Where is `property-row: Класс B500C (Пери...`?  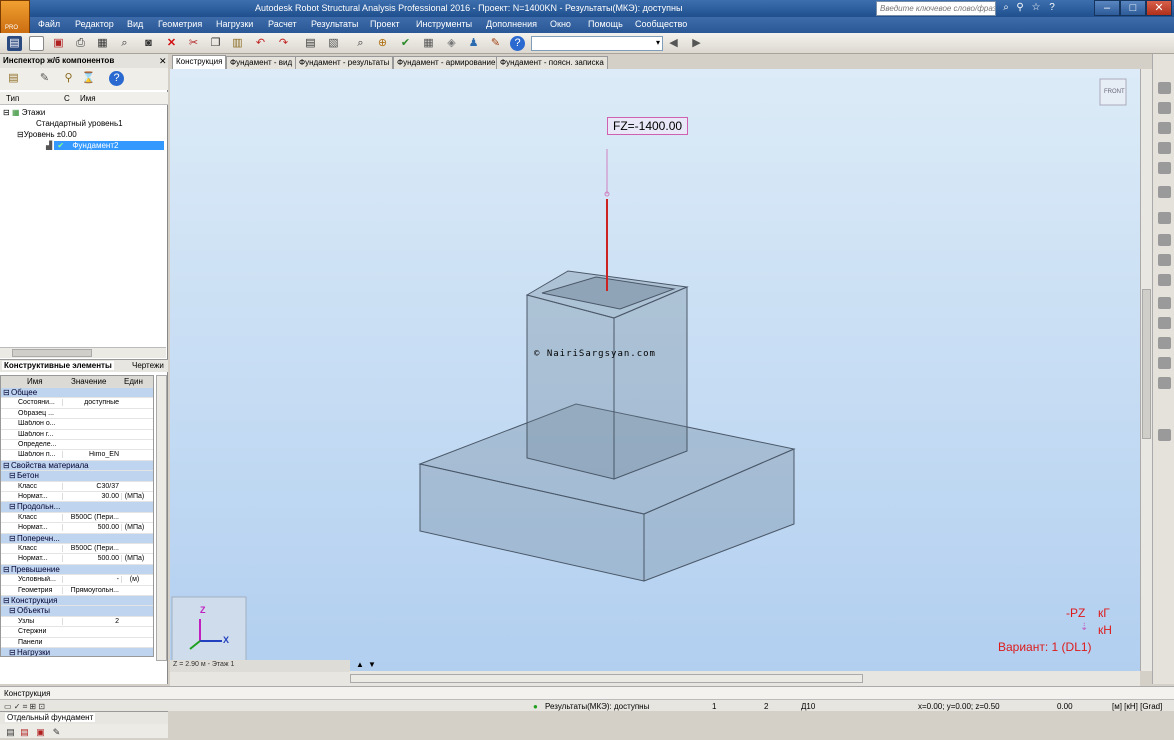 property-row: Класс B500C (Пери... is located at coordinates (77, 549).